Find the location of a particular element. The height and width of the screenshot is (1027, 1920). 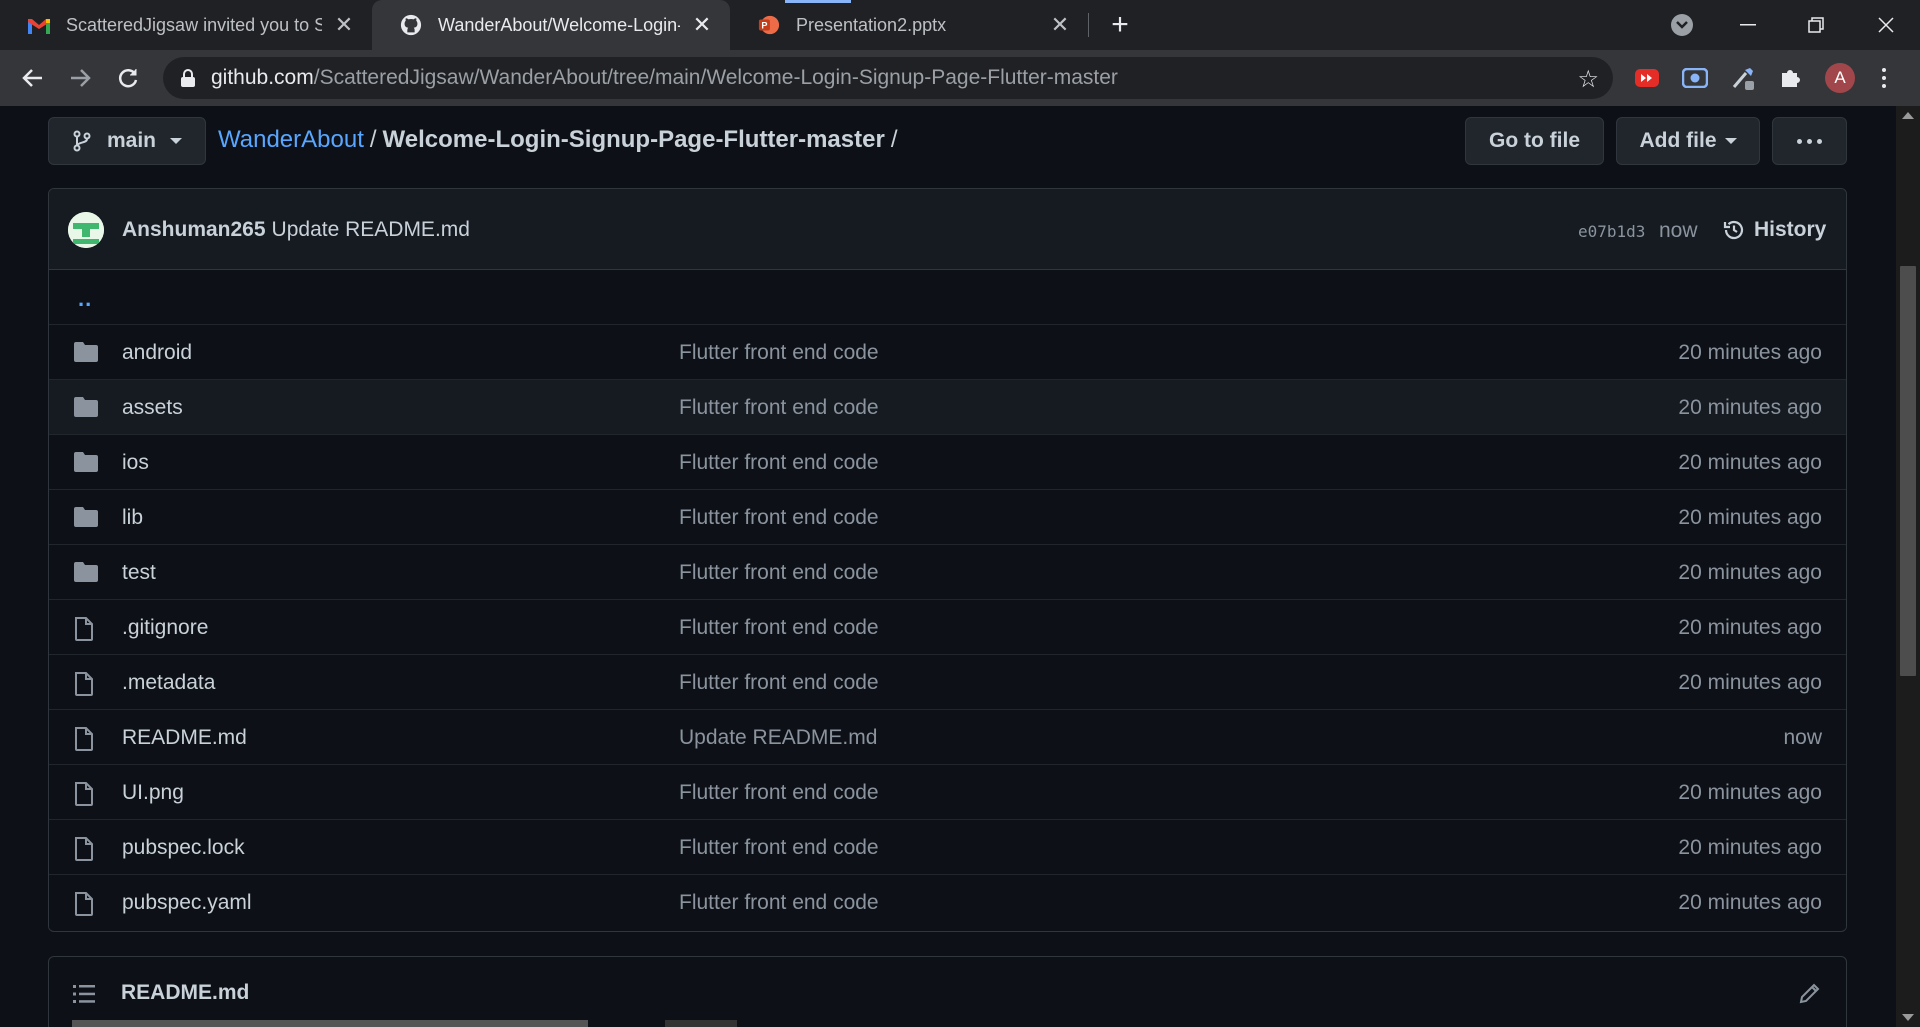

new-tab-button: + is located at coordinates (1120, 26).